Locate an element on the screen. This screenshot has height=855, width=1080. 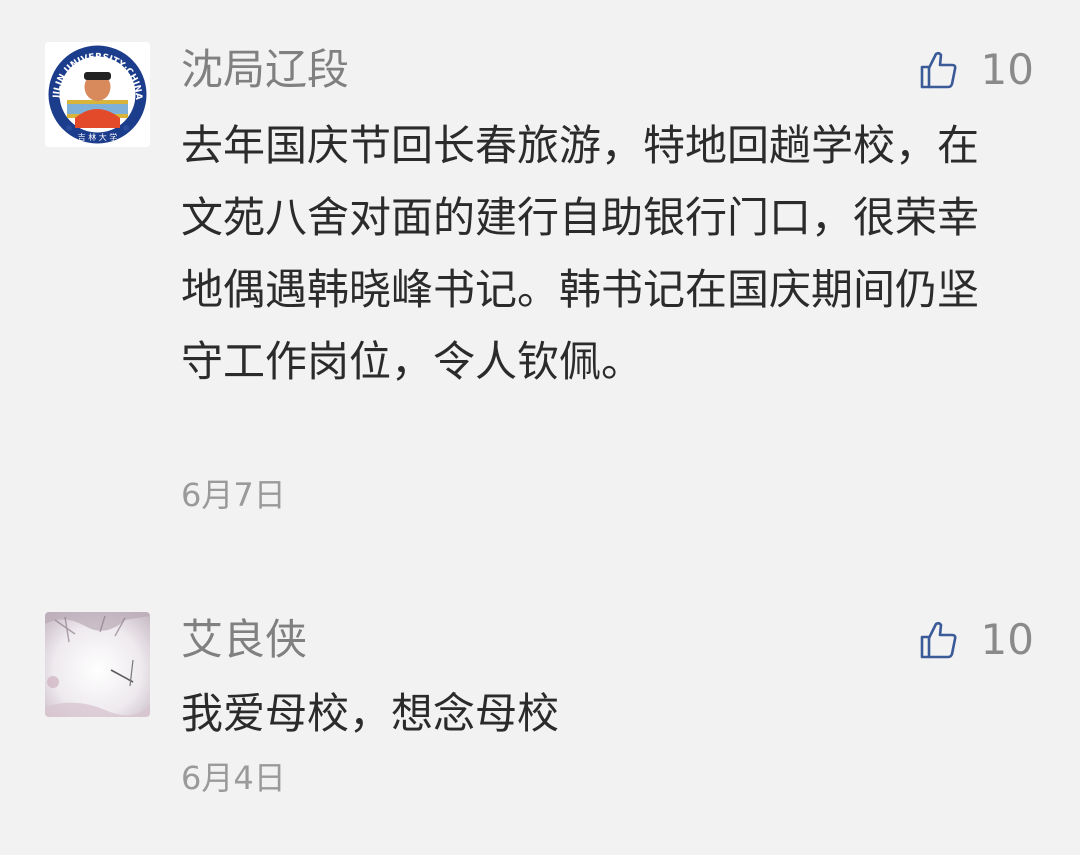
like-button: 10 is located at coordinates (976, 640).